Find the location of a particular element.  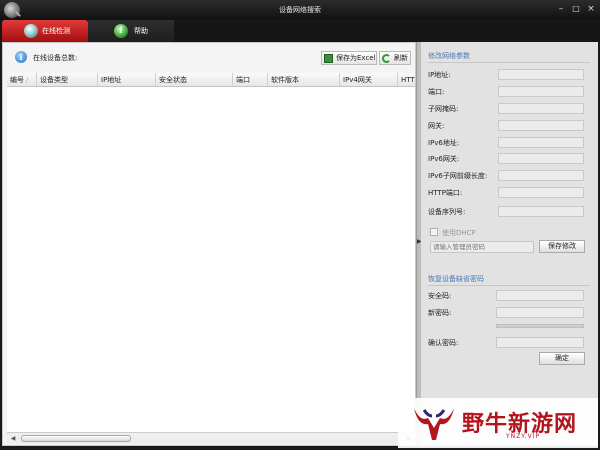

serial-number-label: 设备序列号: is located at coordinates (447, 212).